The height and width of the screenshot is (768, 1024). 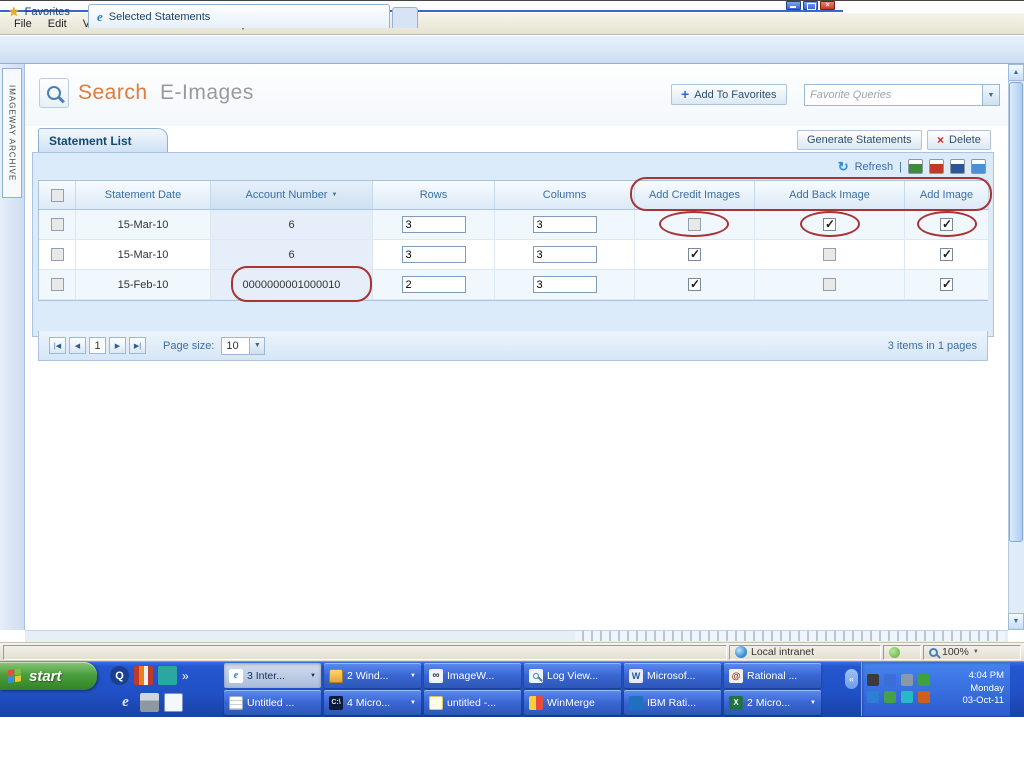 I want to click on export-pdf-icon, so click(x=936, y=166).